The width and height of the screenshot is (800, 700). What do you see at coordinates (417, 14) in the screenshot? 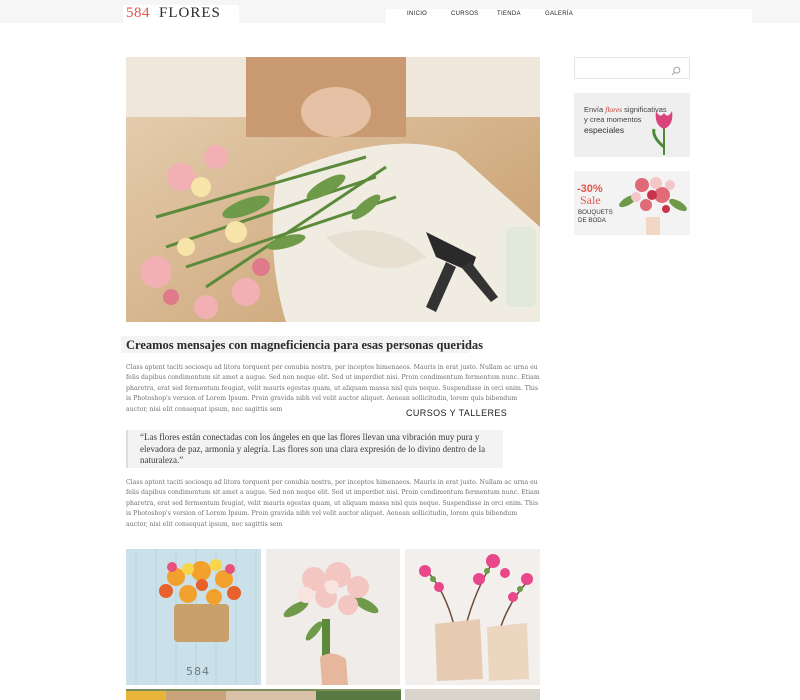
I see `nav-item-inicio: INICIO` at bounding box center [417, 14].